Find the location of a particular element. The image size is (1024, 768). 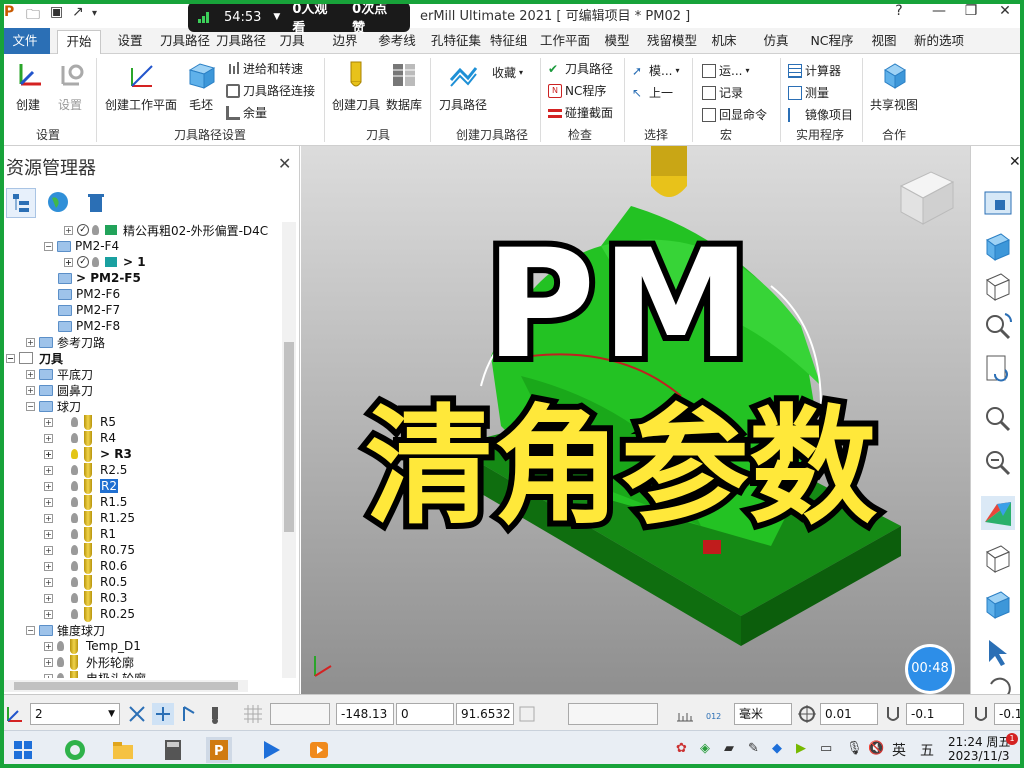

browser-icon is located at coordinates (75, 750).